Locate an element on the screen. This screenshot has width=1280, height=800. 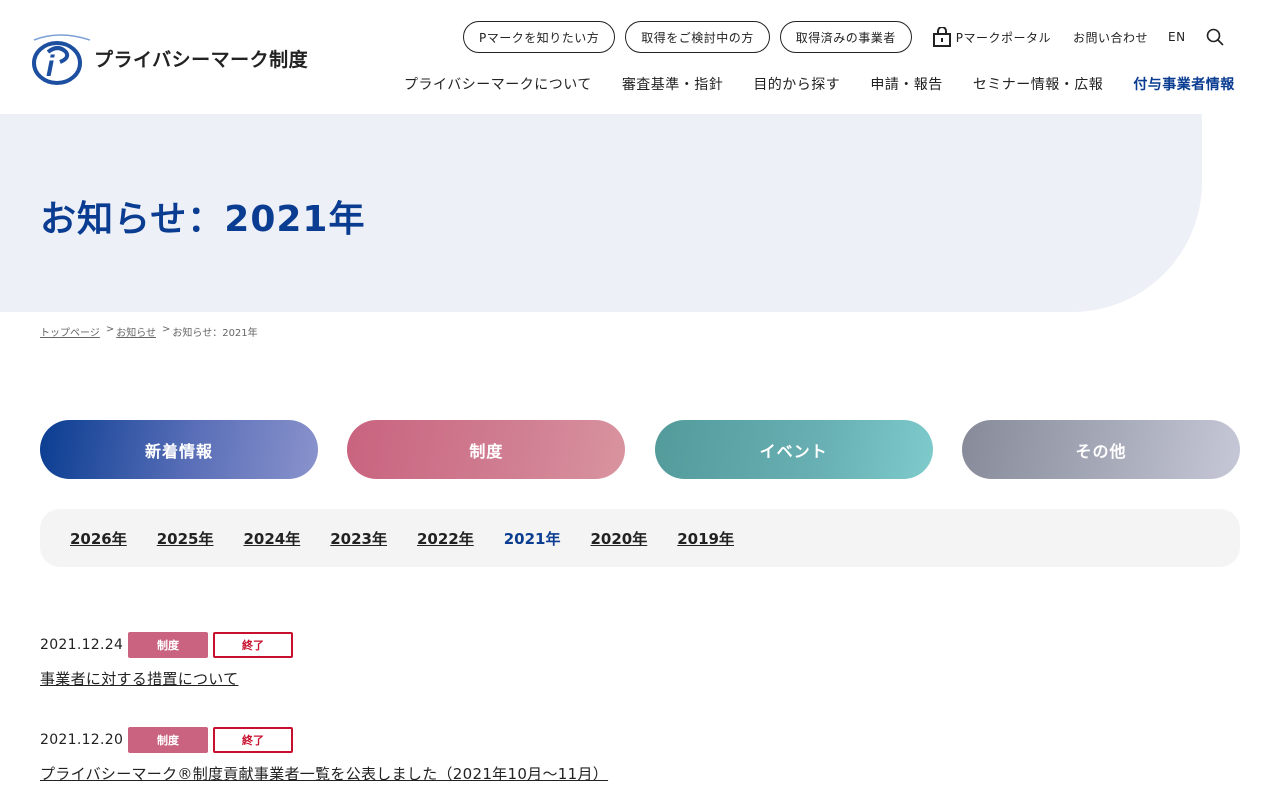
year-tab-2024: 2024年 is located at coordinates (272, 538).